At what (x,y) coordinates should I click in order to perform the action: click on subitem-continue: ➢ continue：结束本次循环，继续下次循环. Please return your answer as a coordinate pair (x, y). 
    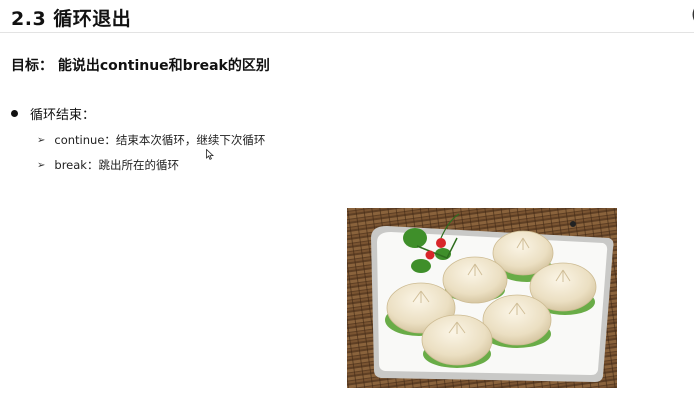
    Looking at the image, I should click on (151, 140).